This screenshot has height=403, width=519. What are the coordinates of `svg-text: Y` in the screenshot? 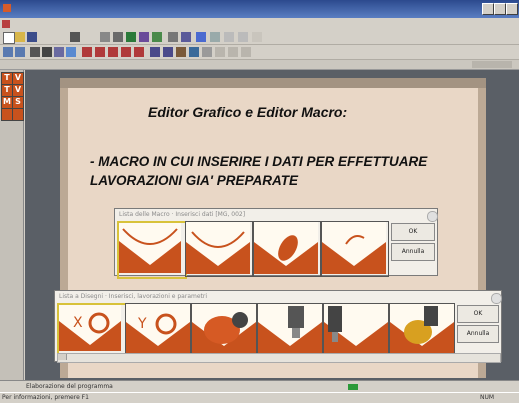 It's located at (142, 324).